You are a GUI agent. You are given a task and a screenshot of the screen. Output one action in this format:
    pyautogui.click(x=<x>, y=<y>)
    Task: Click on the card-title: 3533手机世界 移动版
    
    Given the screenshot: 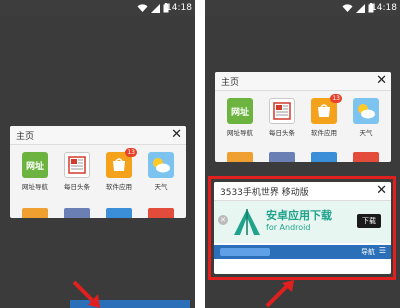 What is the action you would take?
    pyautogui.click(x=264, y=193)
    